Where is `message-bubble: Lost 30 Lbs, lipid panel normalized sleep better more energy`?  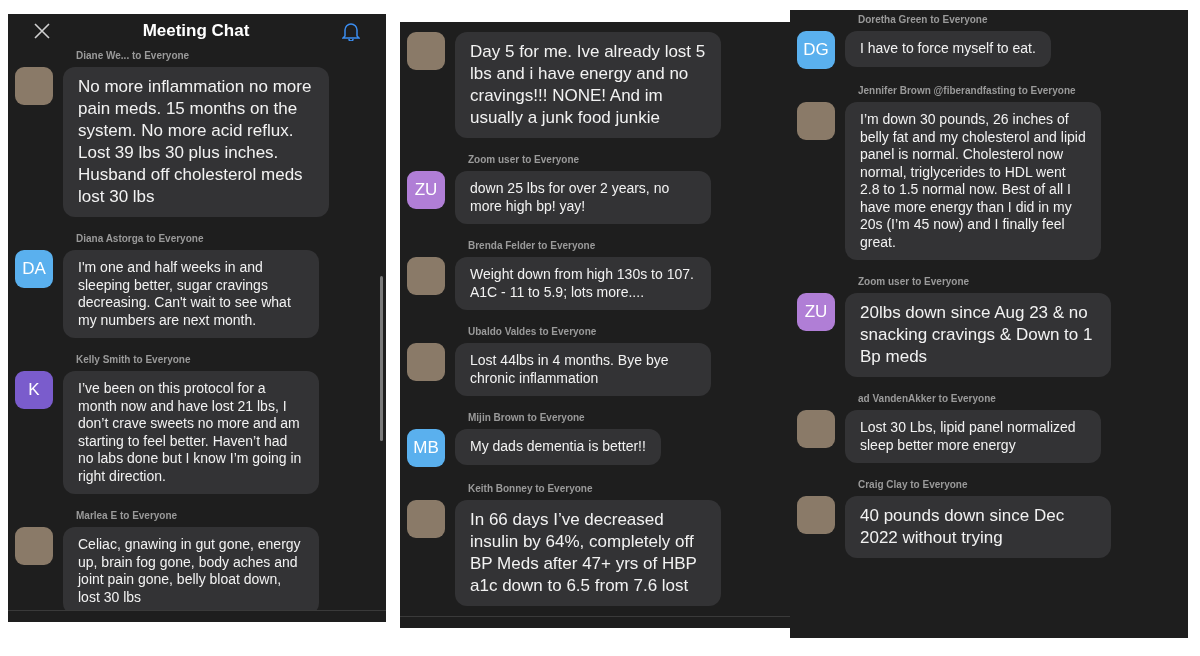
message-bubble: Lost 30 Lbs, lipid panel normalized sleep better more energy is located at coordinates (973, 436).